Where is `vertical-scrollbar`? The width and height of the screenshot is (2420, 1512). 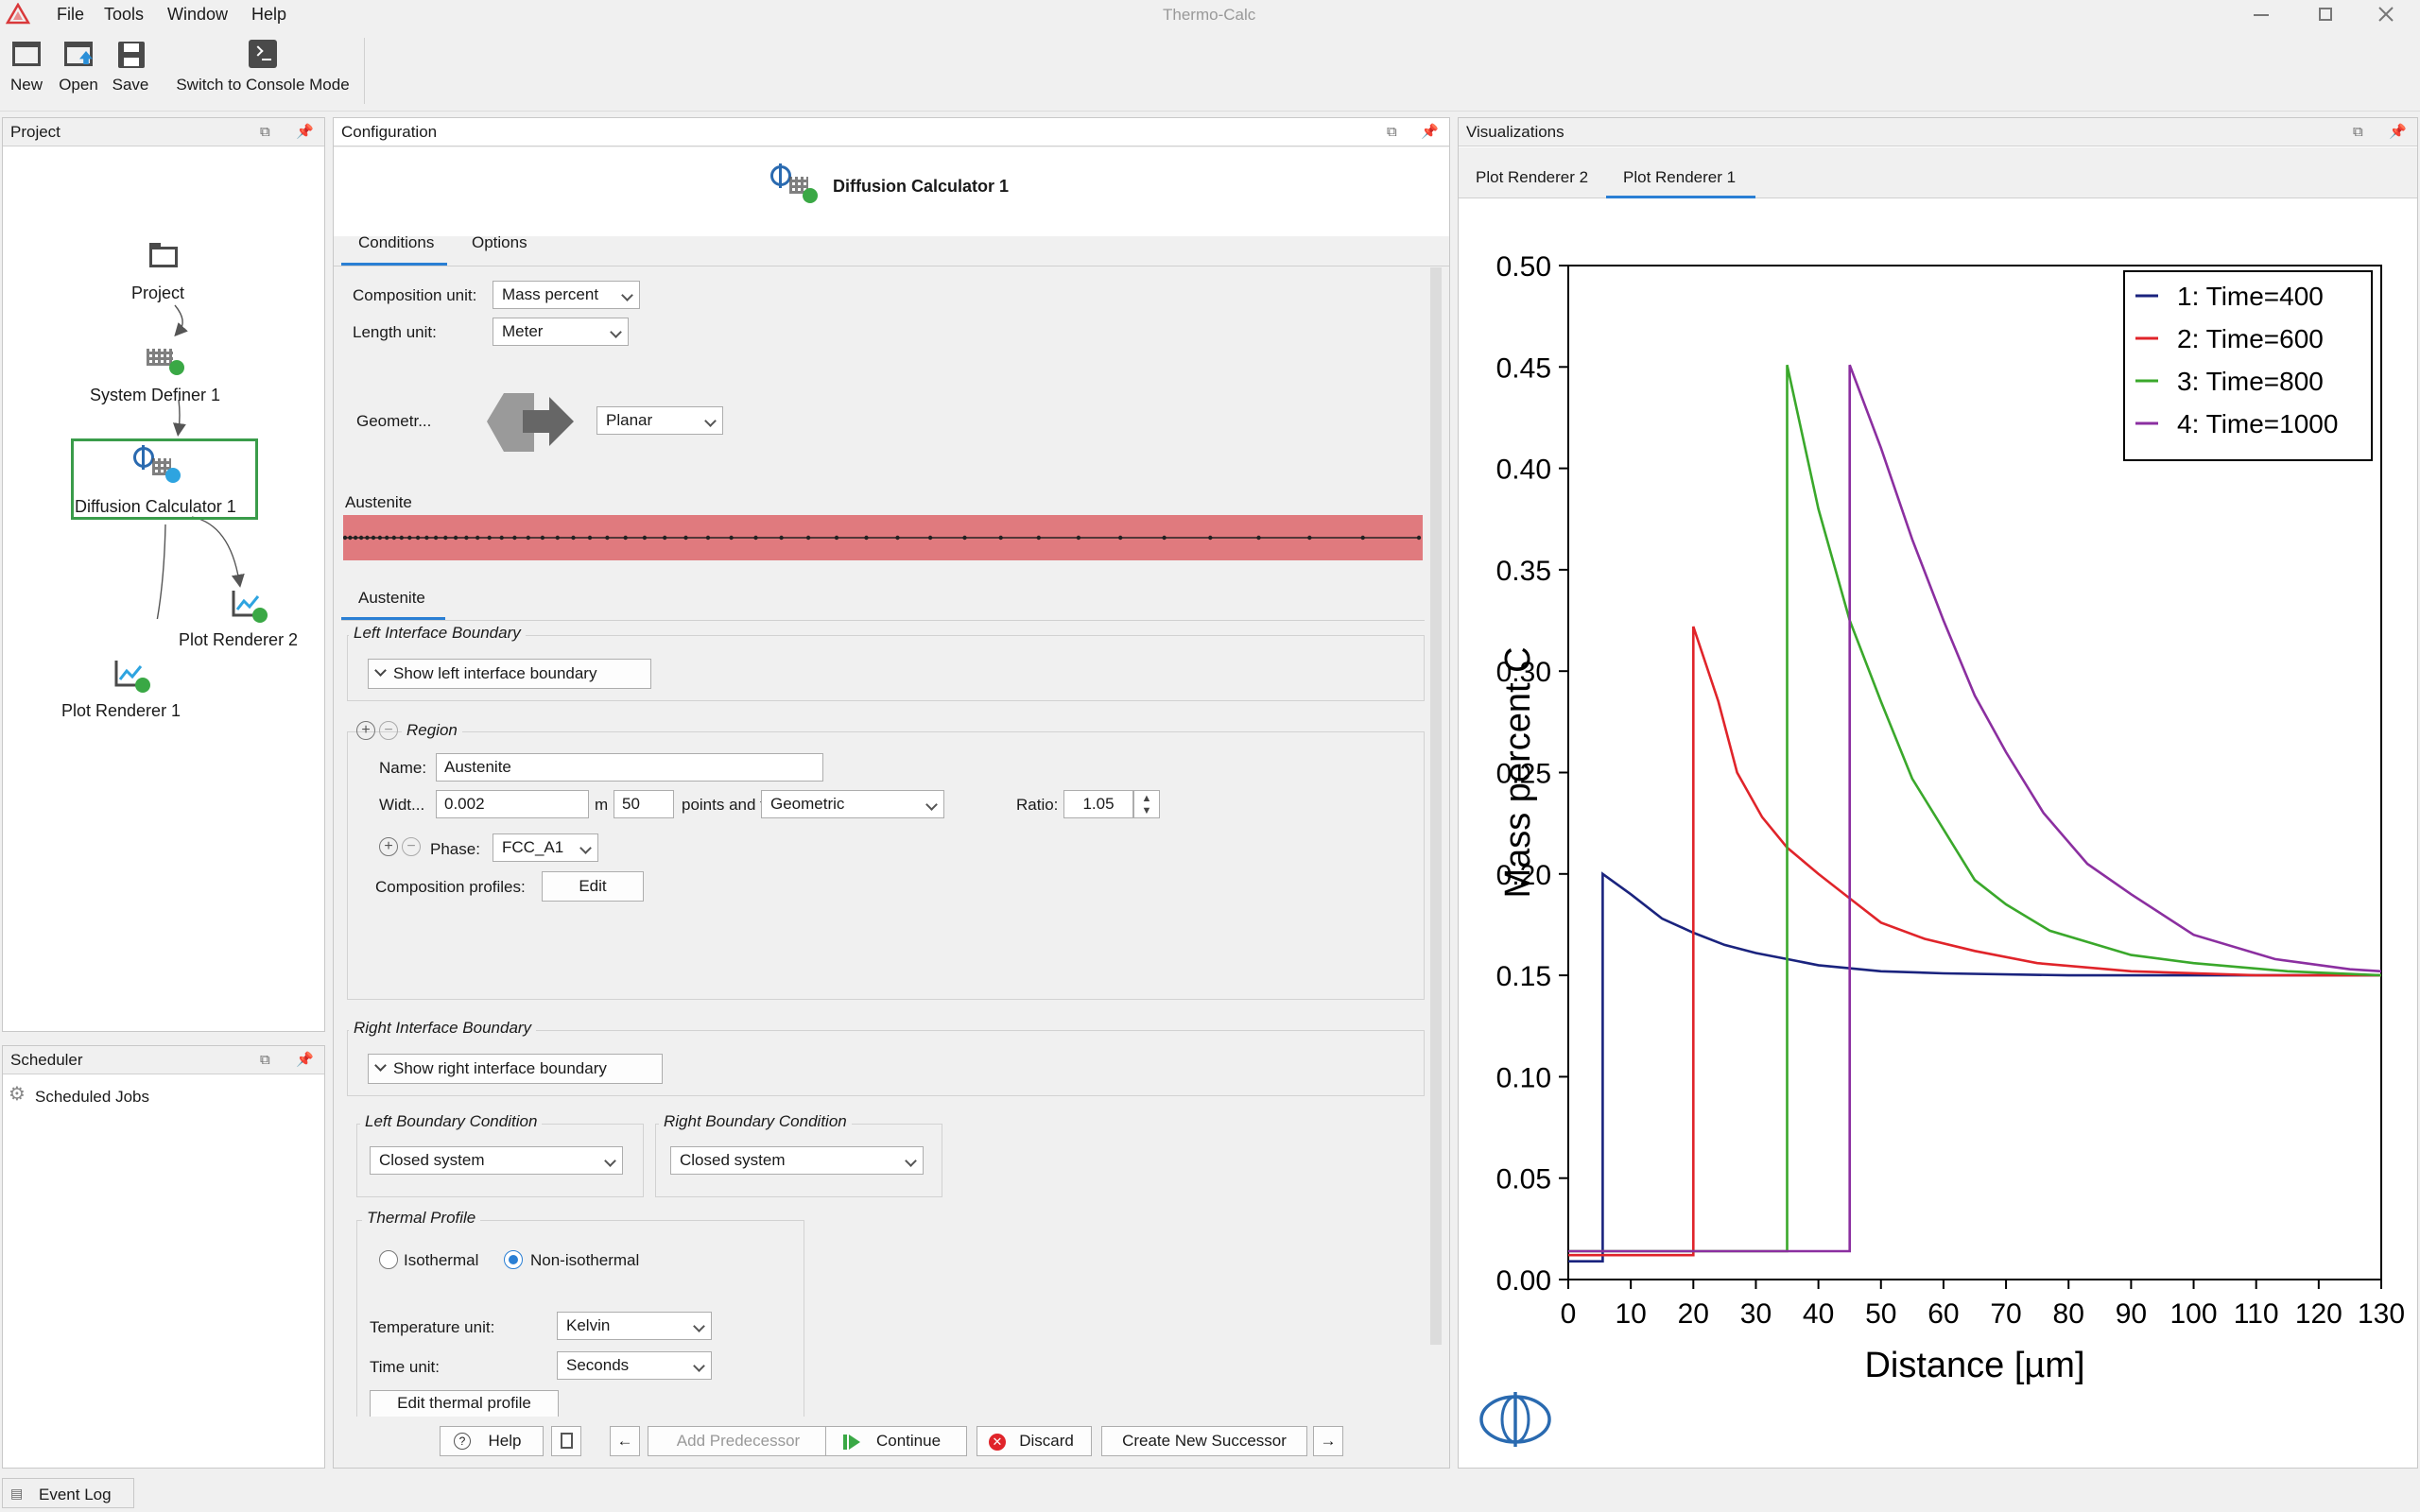
vertical-scrollbar is located at coordinates (1436, 806).